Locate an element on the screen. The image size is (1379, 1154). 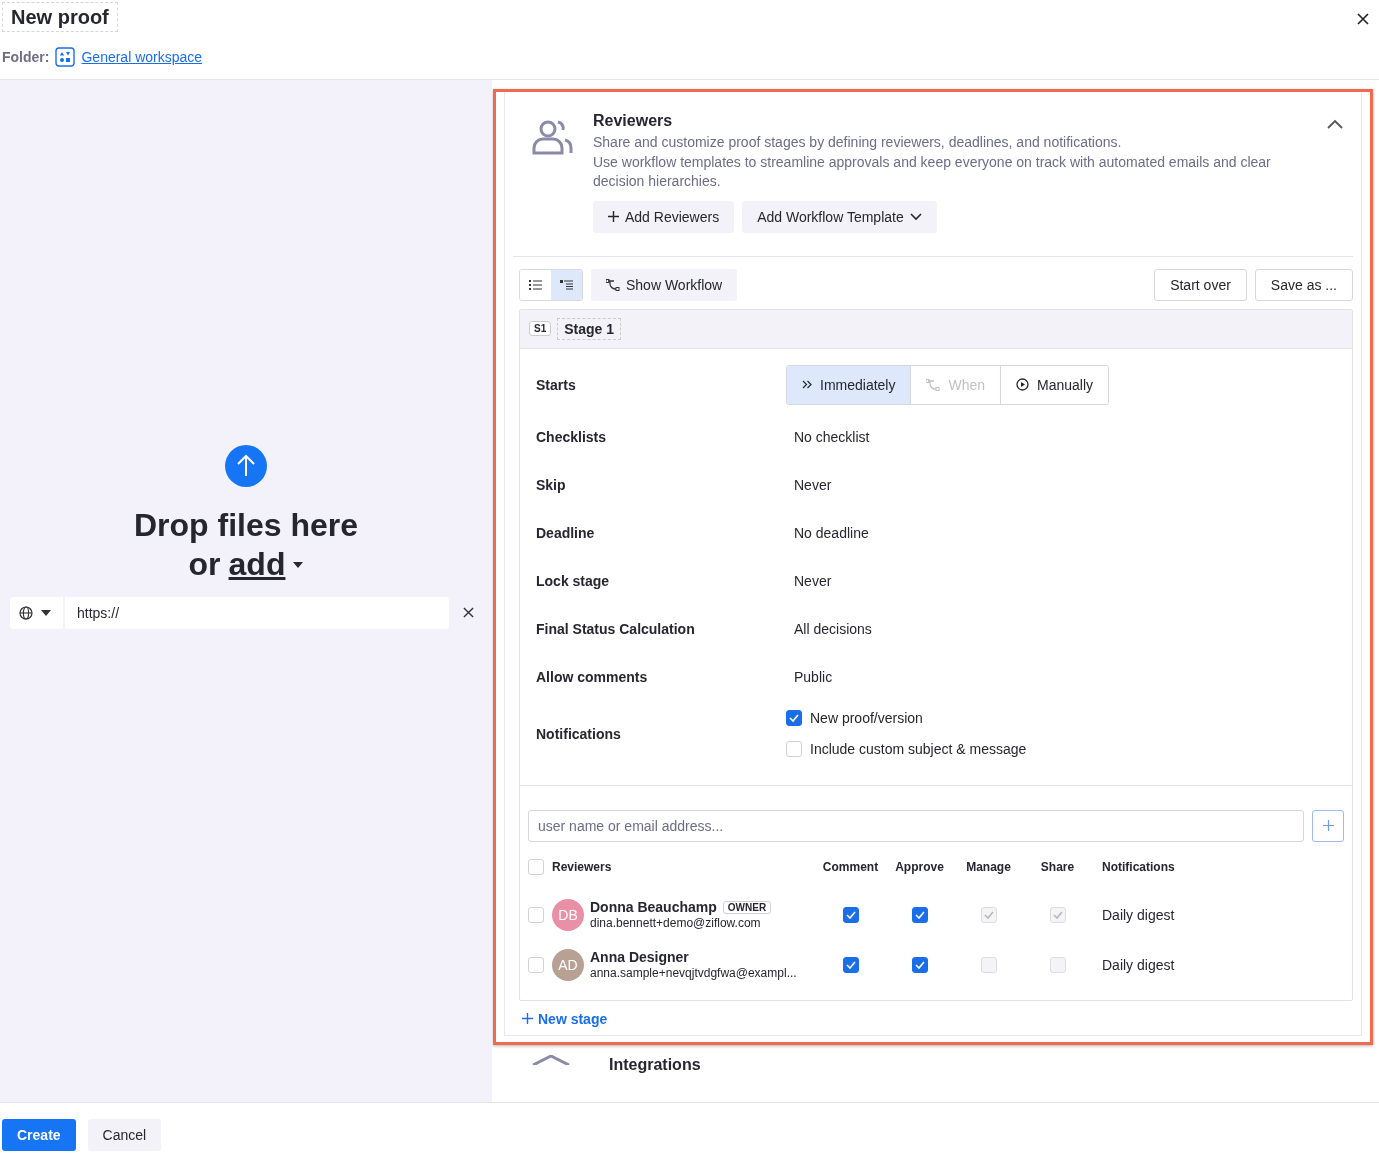
tree-view-button is located at coordinates (566, 284).